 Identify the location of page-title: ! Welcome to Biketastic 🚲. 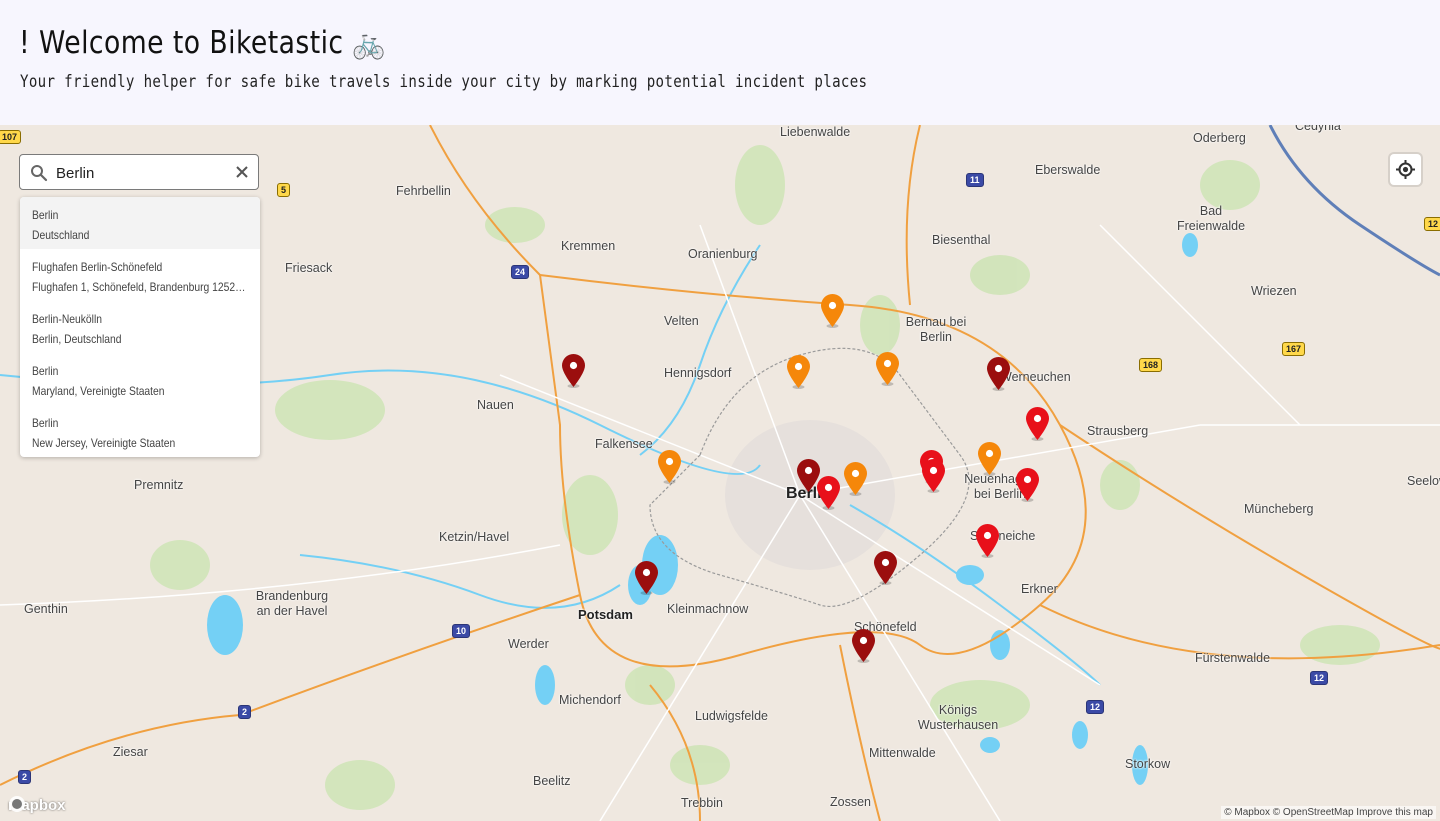
(203, 43).